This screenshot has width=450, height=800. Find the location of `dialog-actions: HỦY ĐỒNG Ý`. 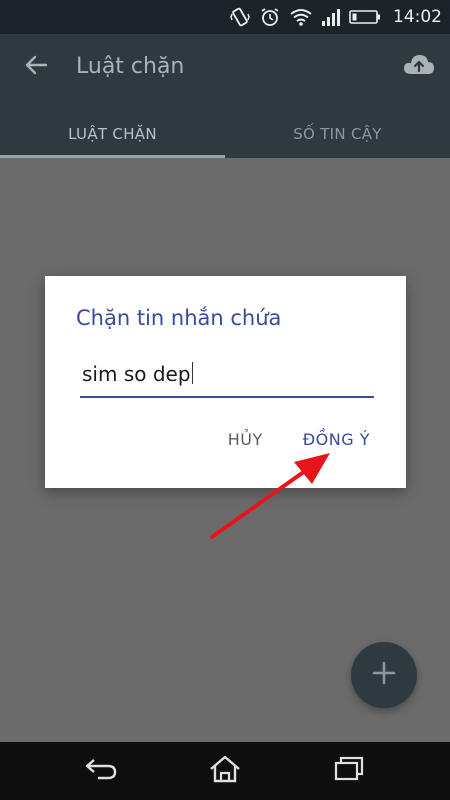

dialog-actions: HỦY ĐỒNG Ý is located at coordinates (299, 439).